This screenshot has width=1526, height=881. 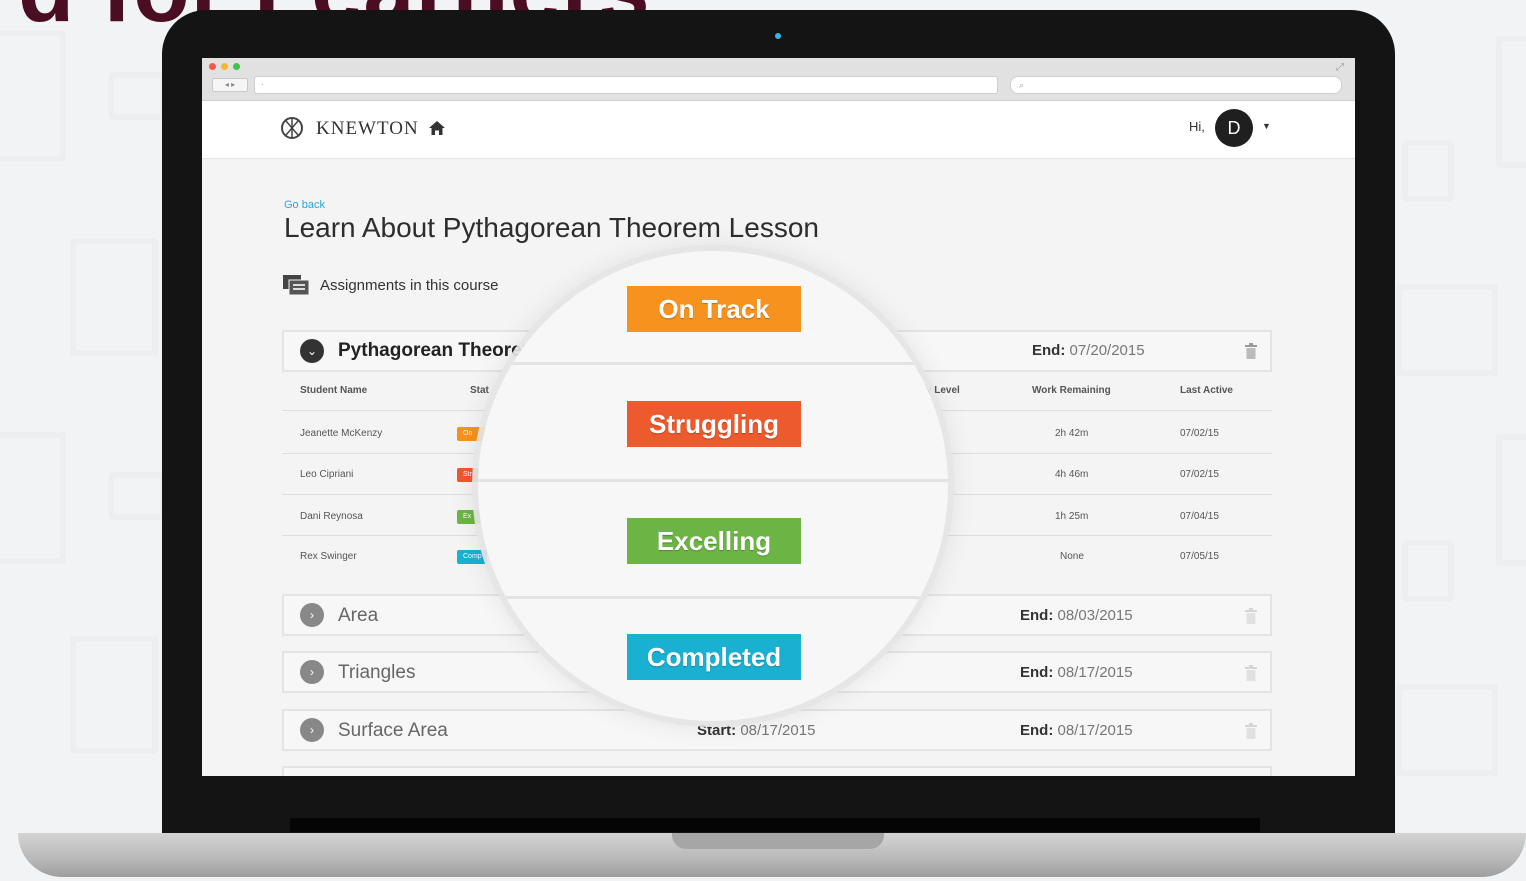 What do you see at coordinates (714, 541) in the screenshot?
I see `status-badge-excelling: Excelling` at bounding box center [714, 541].